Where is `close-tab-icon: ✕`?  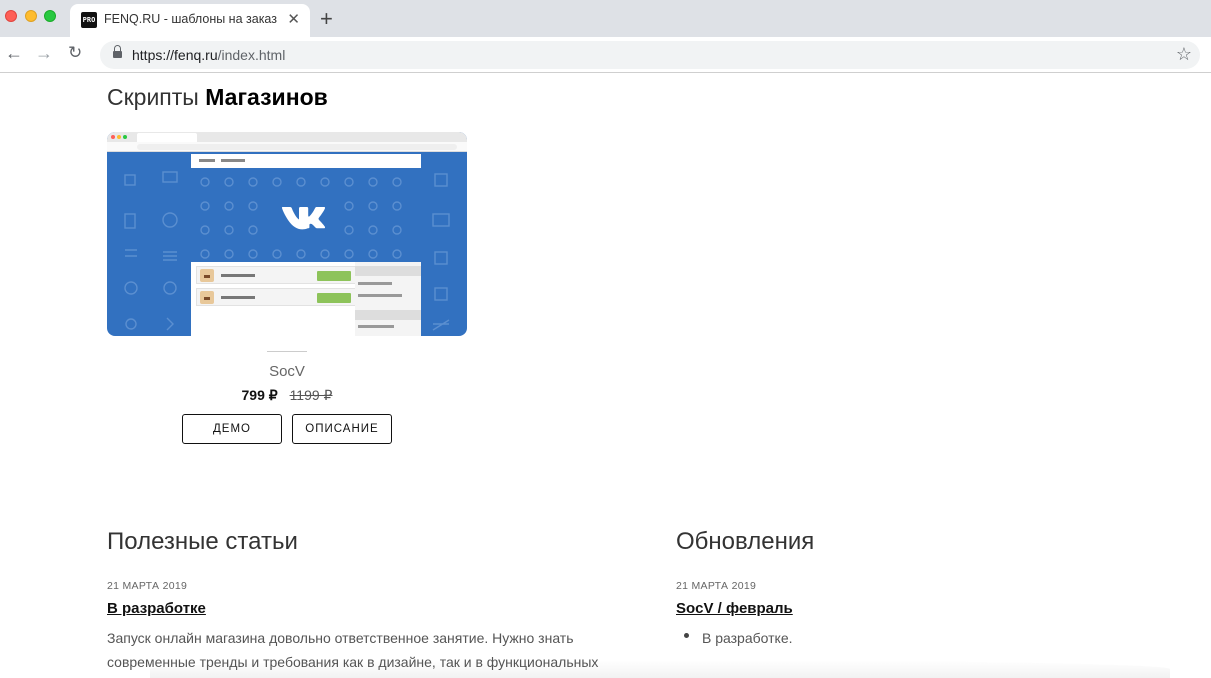
close-tab-icon: ✕ is located at coordinates (293, 19).